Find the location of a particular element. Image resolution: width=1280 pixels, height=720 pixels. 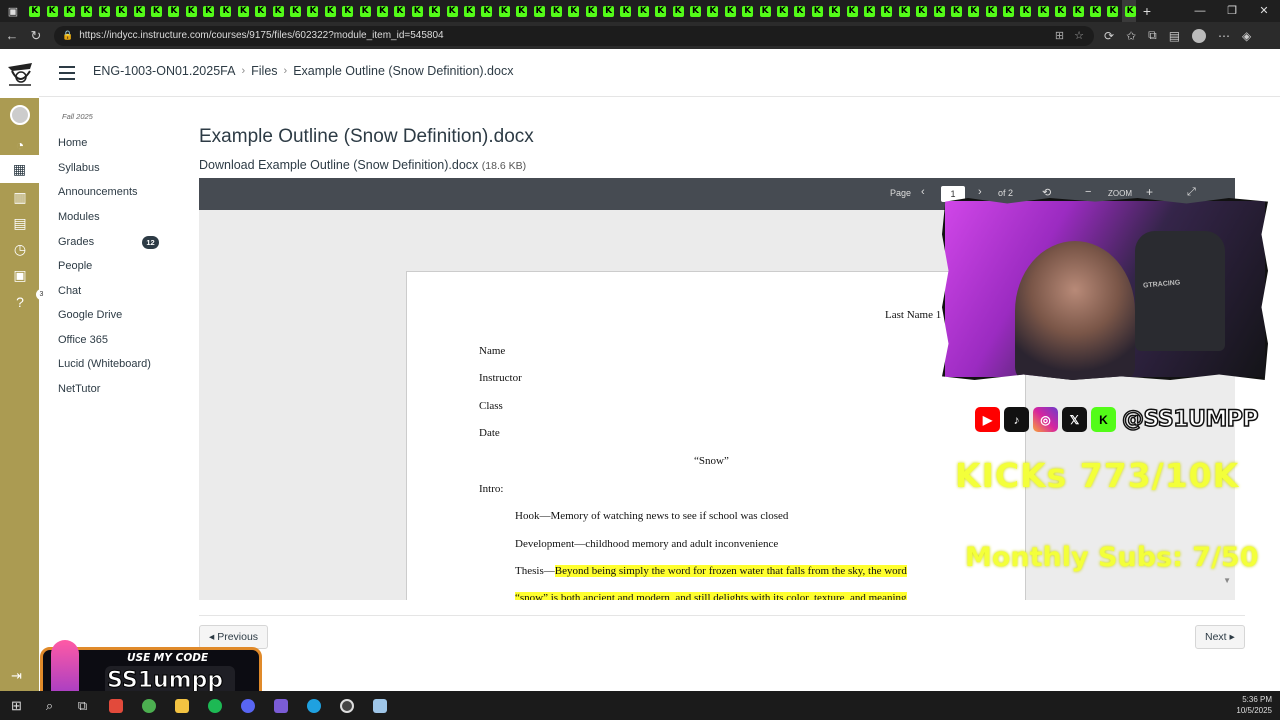

browser-tab: K✕ is located at coordinates (1128, 11).